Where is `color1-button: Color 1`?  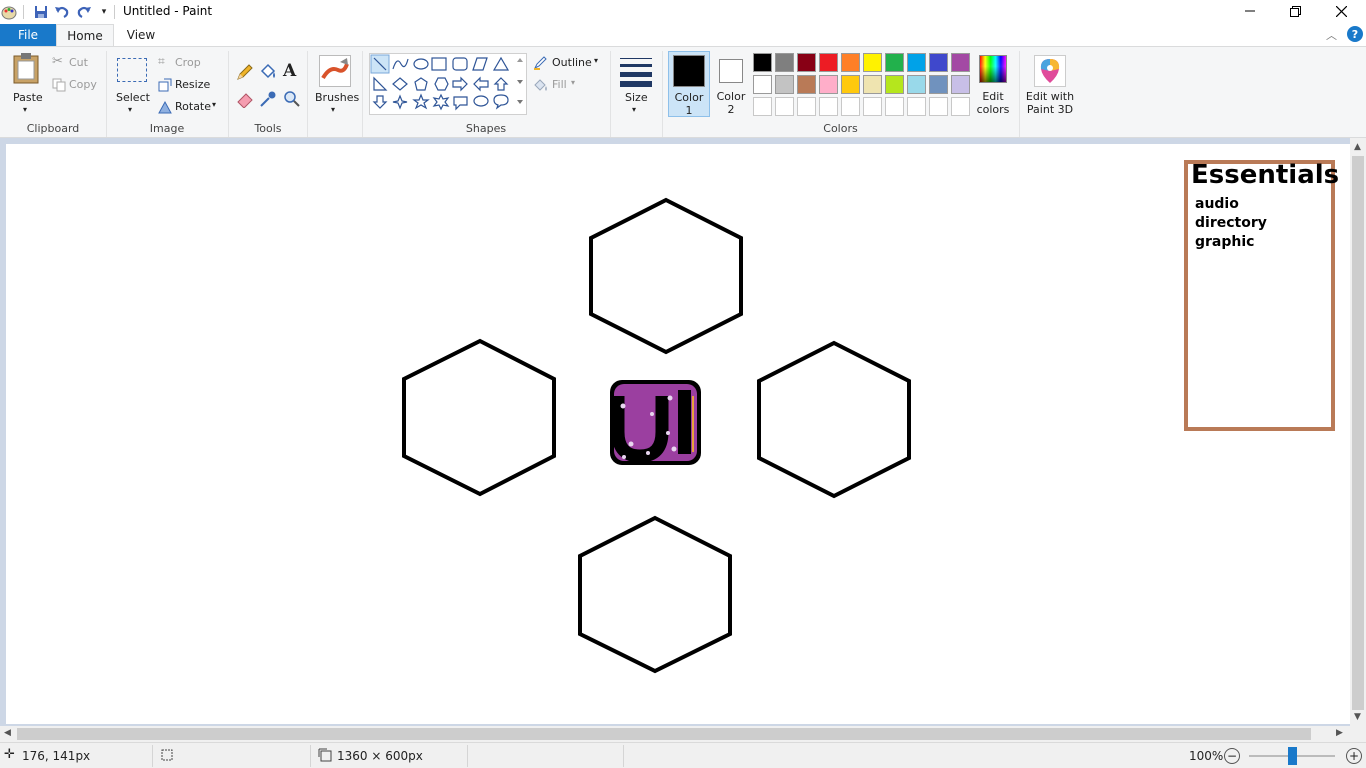
color1-button: Color 1 is located at coordinates (689, 84).